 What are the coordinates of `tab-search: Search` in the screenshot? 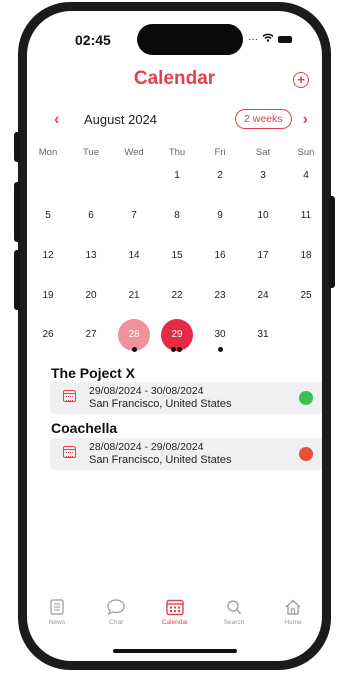 It's located at (234, 611).